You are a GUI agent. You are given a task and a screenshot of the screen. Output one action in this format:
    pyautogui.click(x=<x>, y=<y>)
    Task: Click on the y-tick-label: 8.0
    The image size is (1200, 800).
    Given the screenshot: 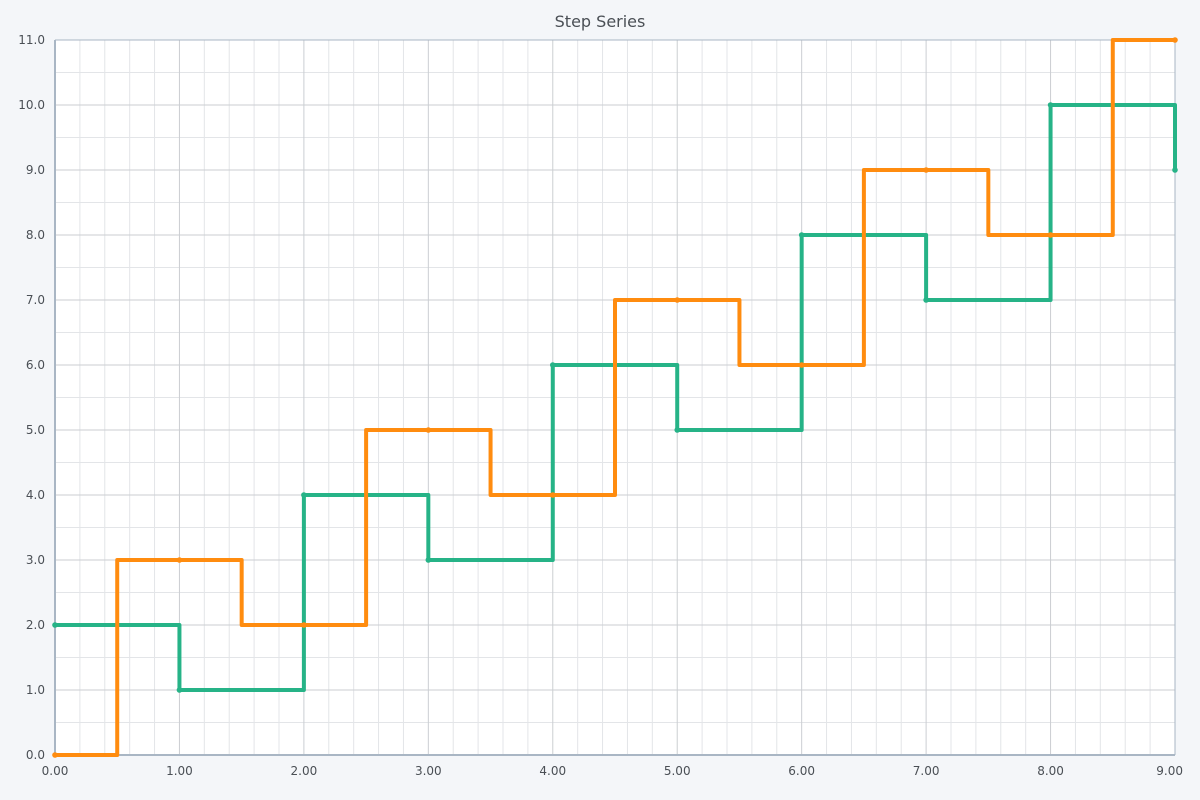 What is the action you would take?
    pyautogui.click(x=35, y=235)
    